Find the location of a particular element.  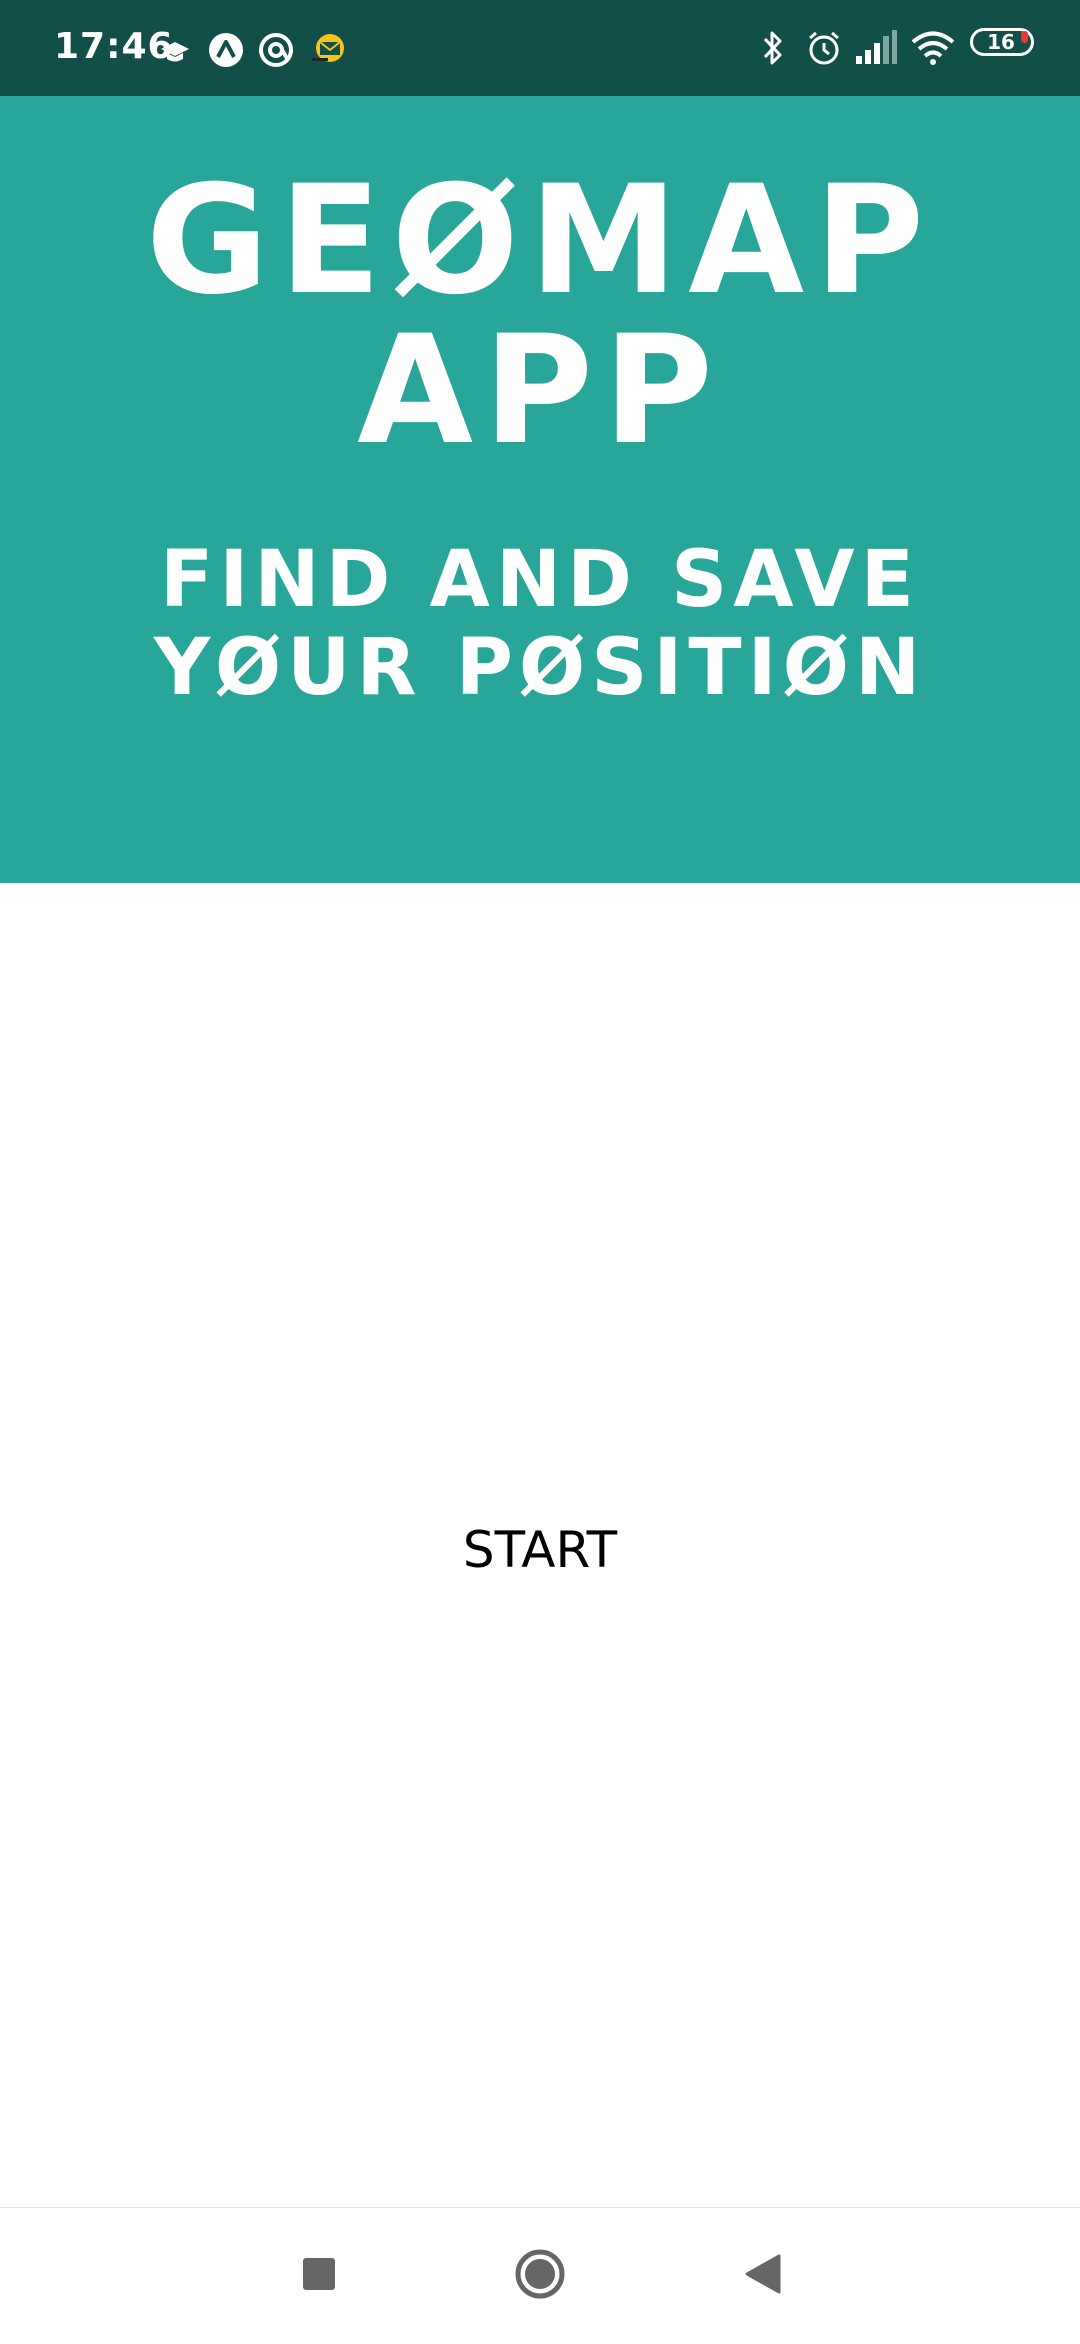

navigation-bar is located at coordinates (540, 2273).